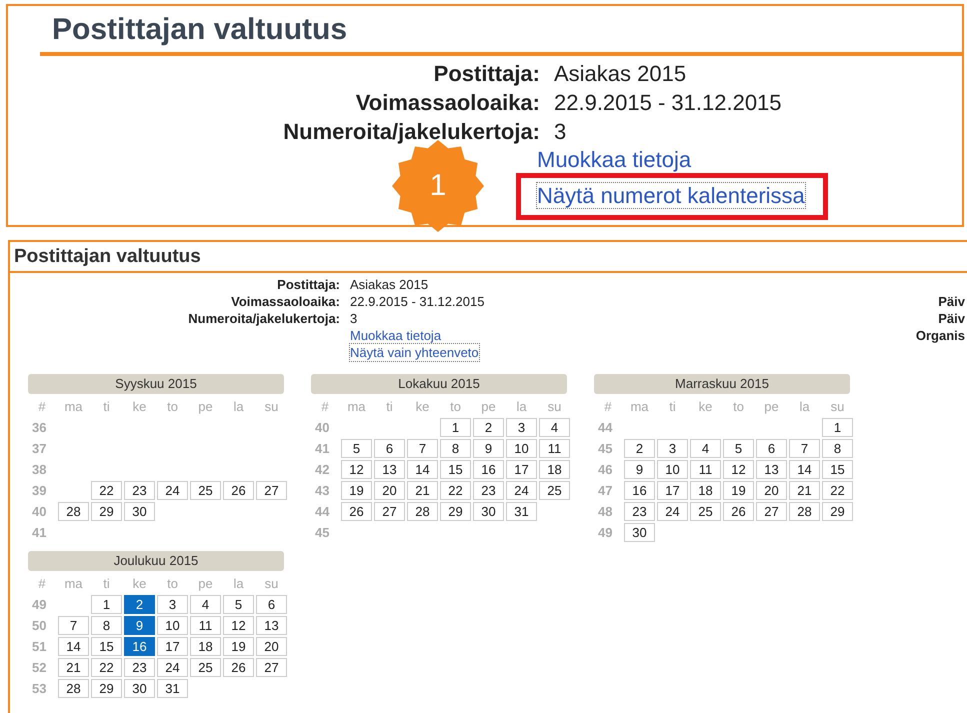 Image resolution: width=967 pixels, height=713 pixels. Describe the element at coordinates (414, 352) in the screenshot. I see `link: Näytä vain yhteenveto` at that location.